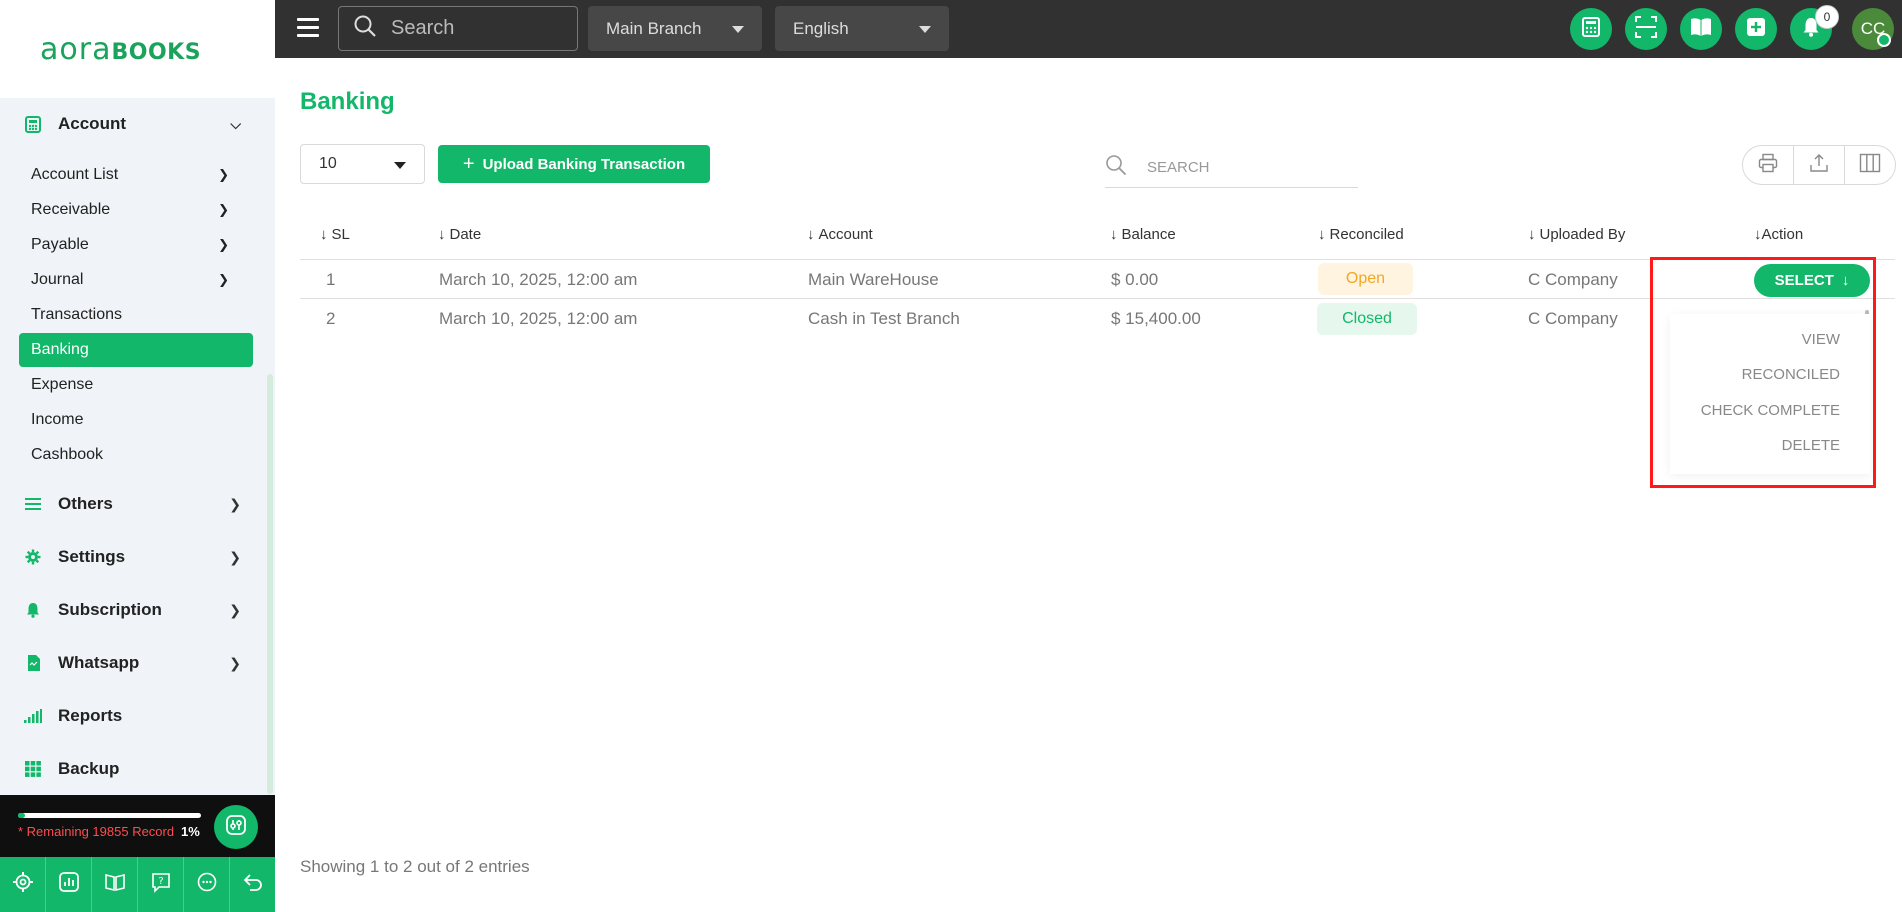 The height and width of the screenshot is (912, 1902). I want to click on table-search-box, so click(1231, 168).